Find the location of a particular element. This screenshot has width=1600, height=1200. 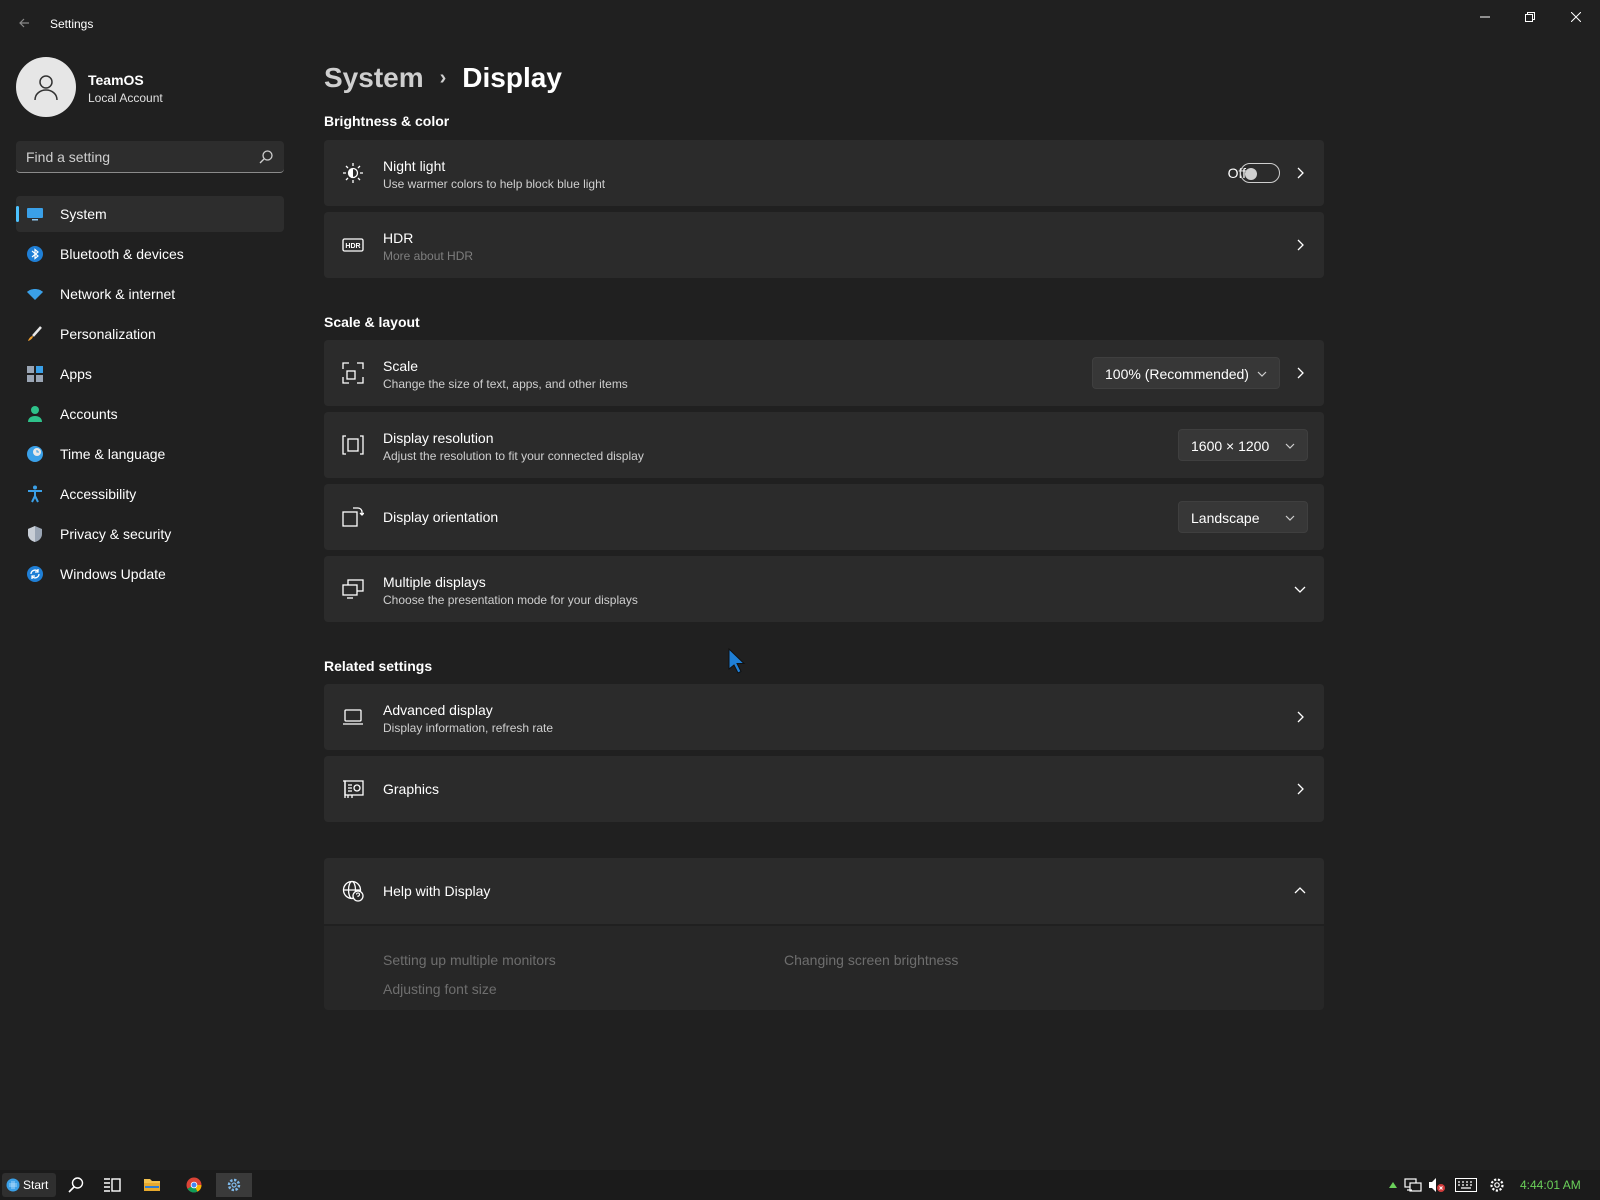

night-light-icon is located at coordinates (353, 173).